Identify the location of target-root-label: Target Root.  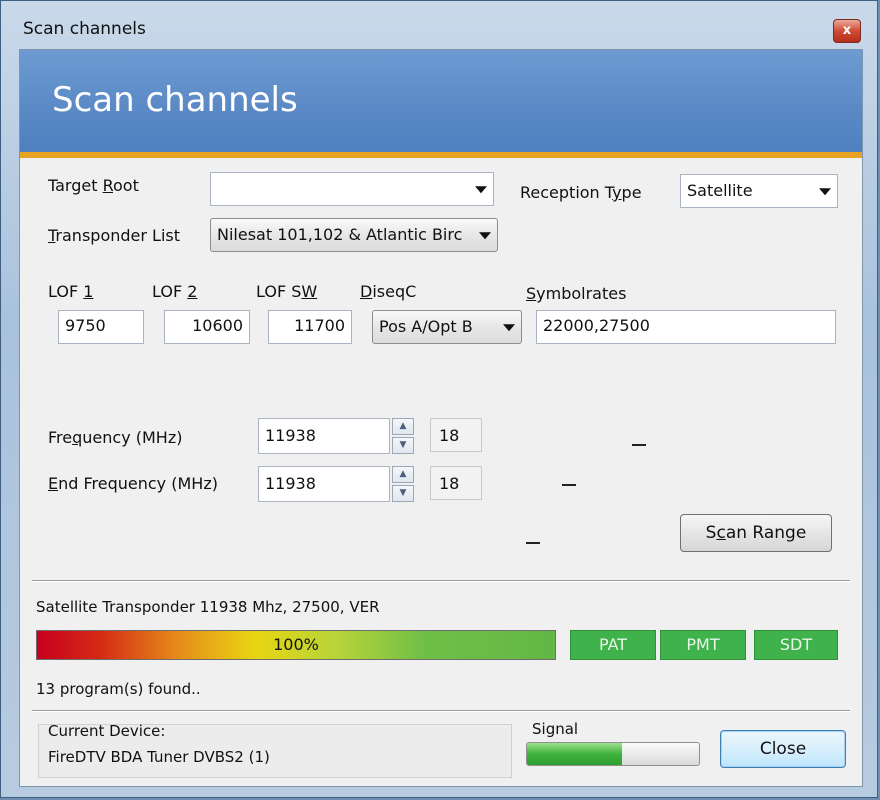
(93, 185).